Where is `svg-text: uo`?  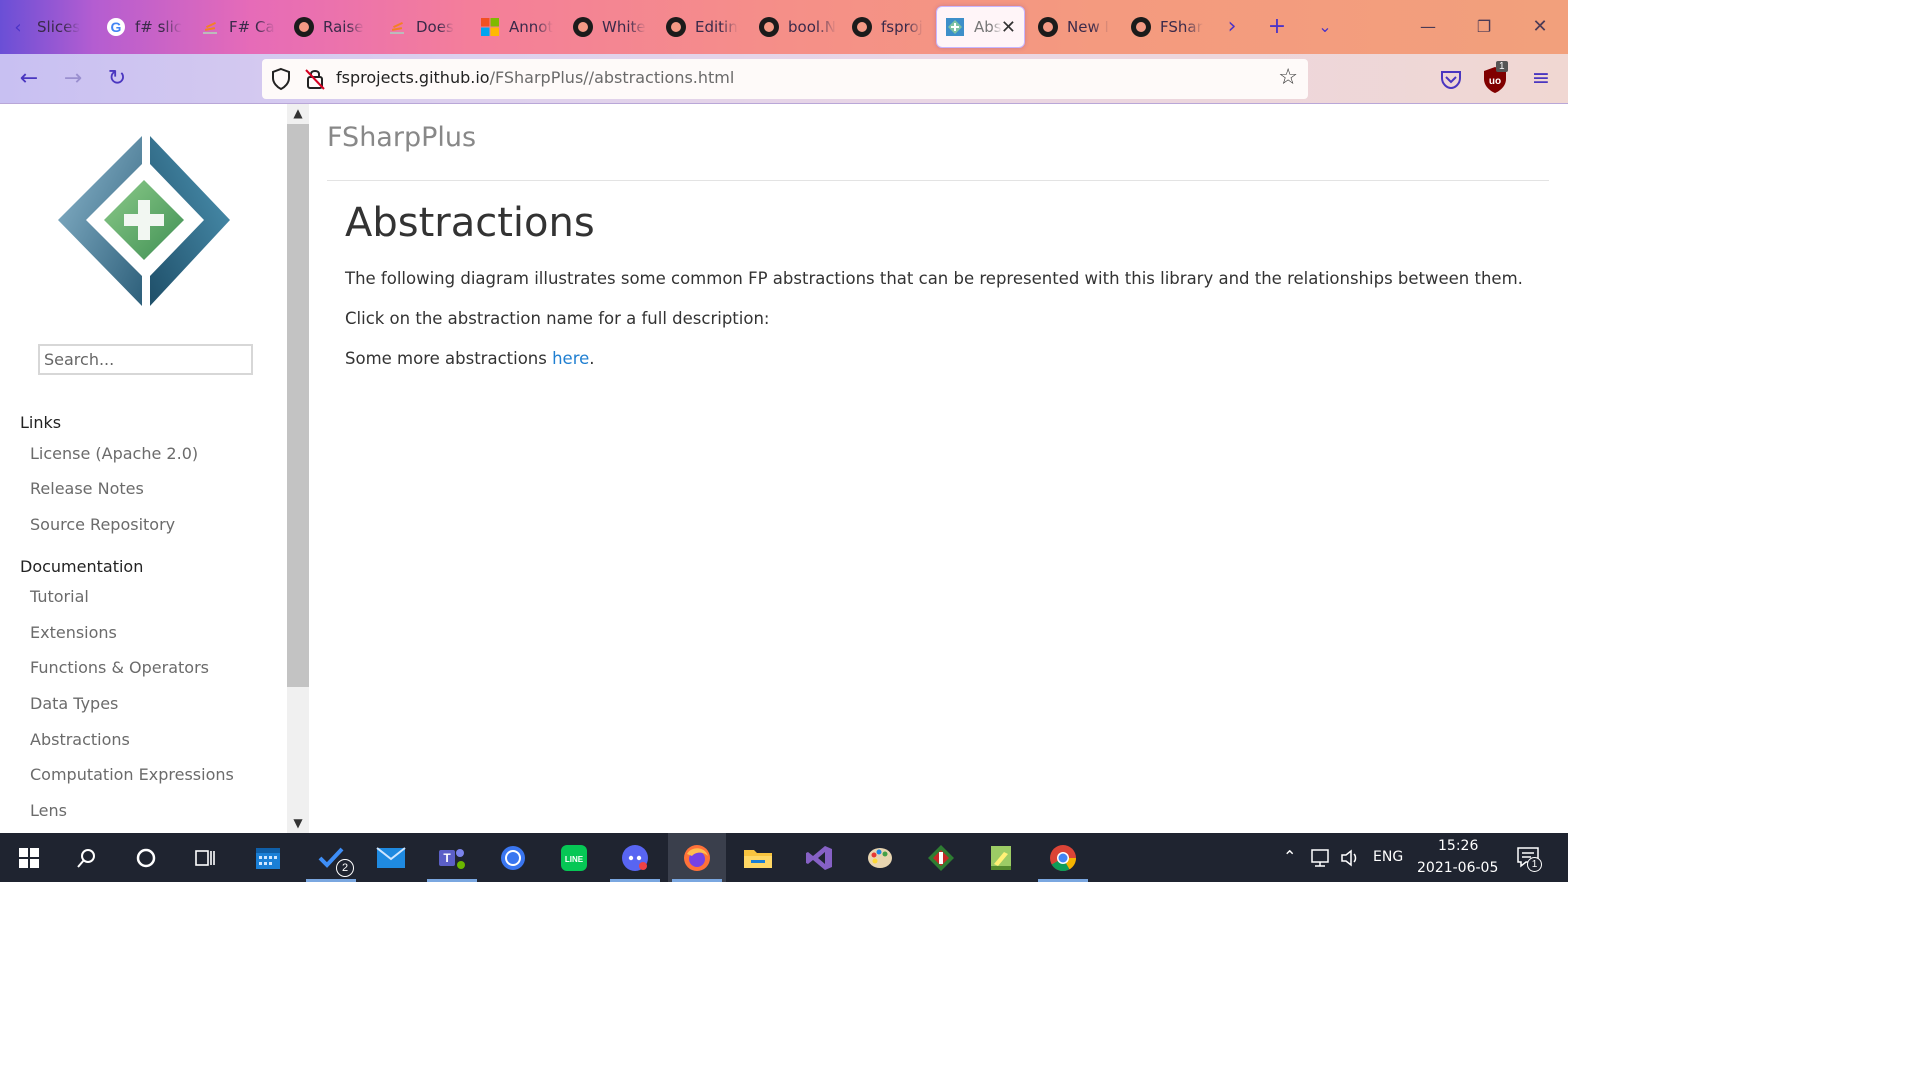 svg-text: uo is located at coordinates (1495, 81).